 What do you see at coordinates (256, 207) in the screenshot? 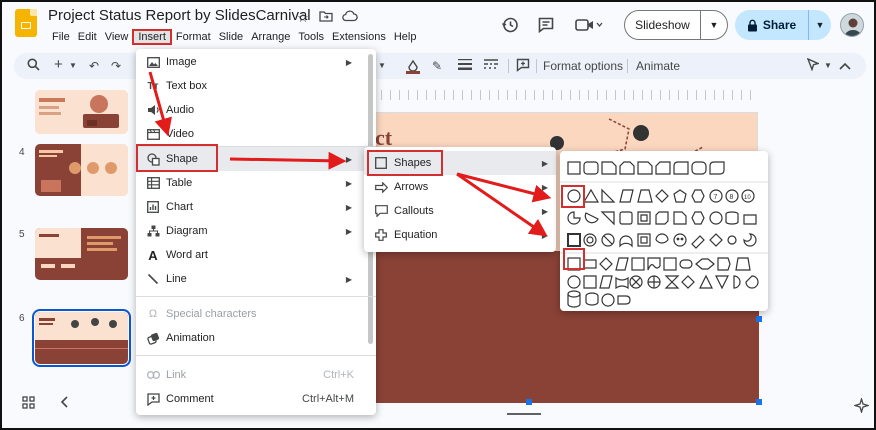
I see `menu-item-chart: Chart ▶` at bounding box center [256, 207].